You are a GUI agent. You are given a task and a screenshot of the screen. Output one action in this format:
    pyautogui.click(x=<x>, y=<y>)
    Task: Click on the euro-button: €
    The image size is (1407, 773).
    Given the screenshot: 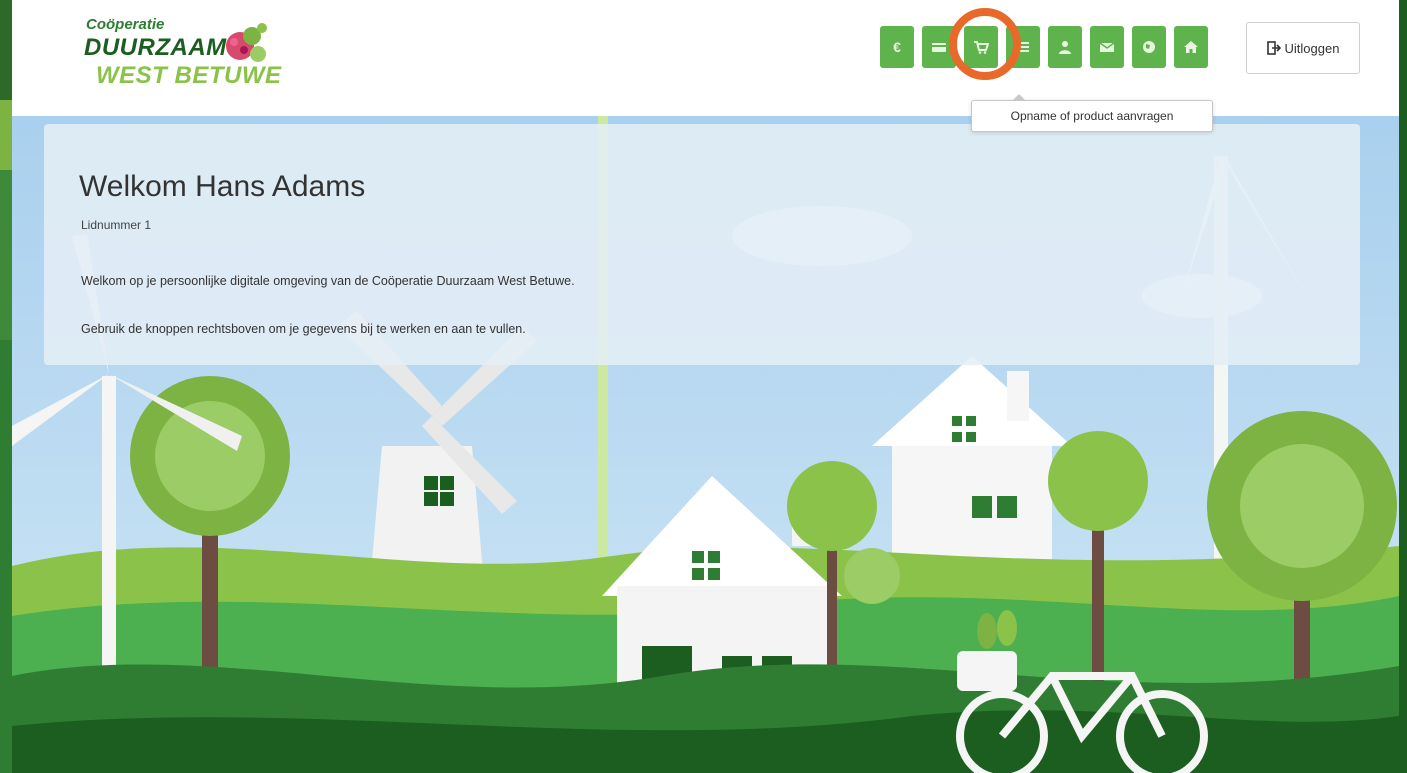 What is the action you would take?
    pyautogui.click(x=897, y=47)
    